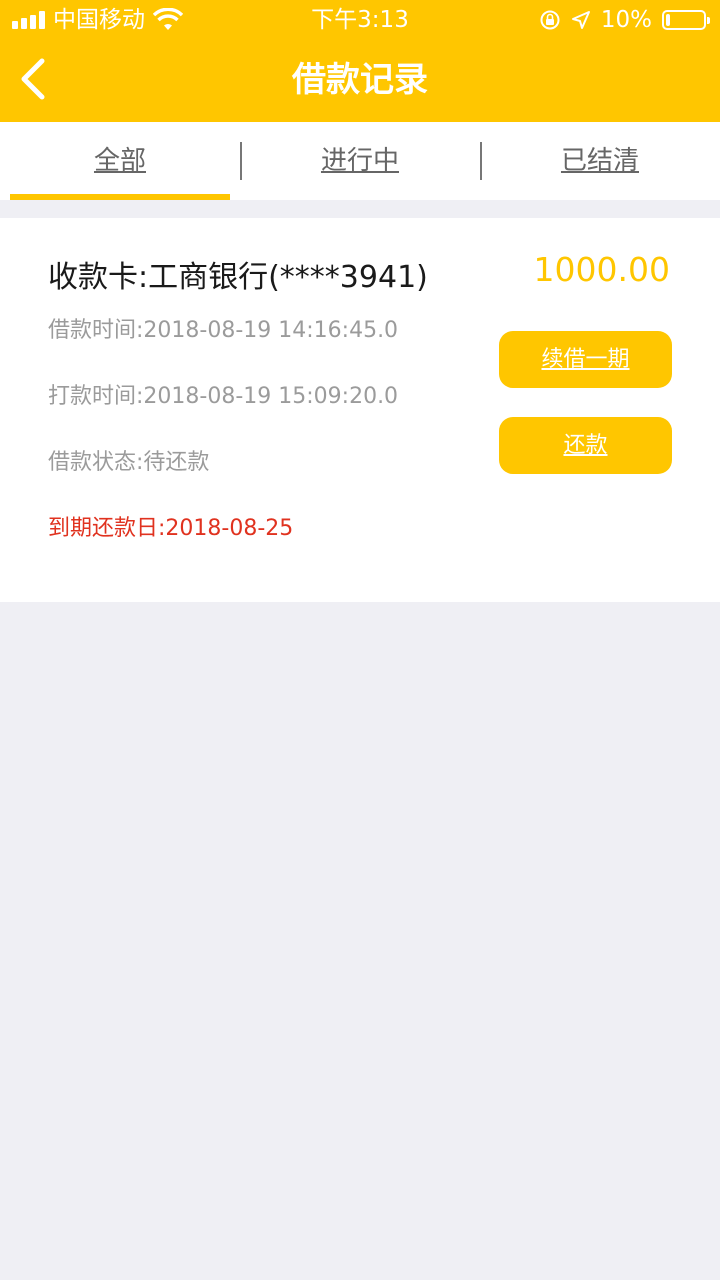 The height and width of the screenshot is (1280, 720). I want to click on renew-button: 续借一期, so click(585, 359).